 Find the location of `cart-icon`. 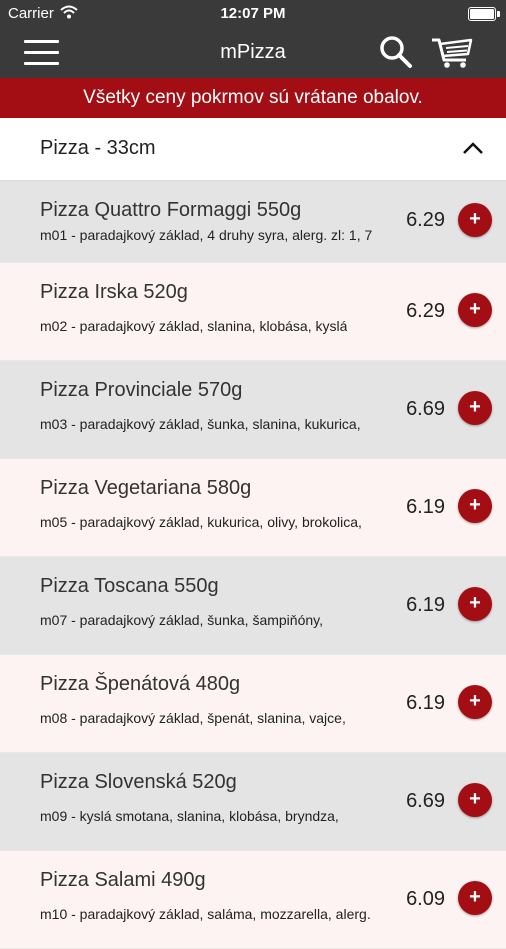

cart-icon is located at coordinates (452, 53).